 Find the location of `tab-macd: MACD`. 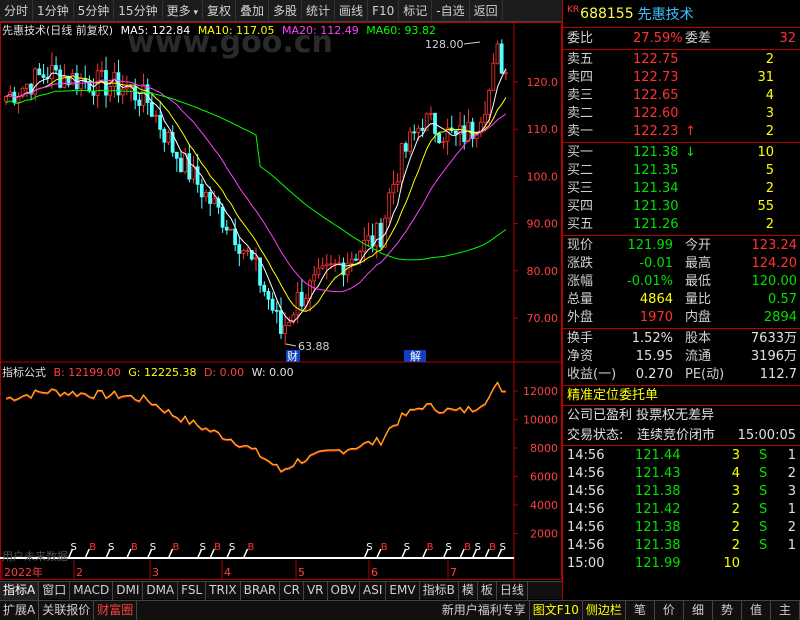

tab-macd: MACD is located at coordinates (92, 591).